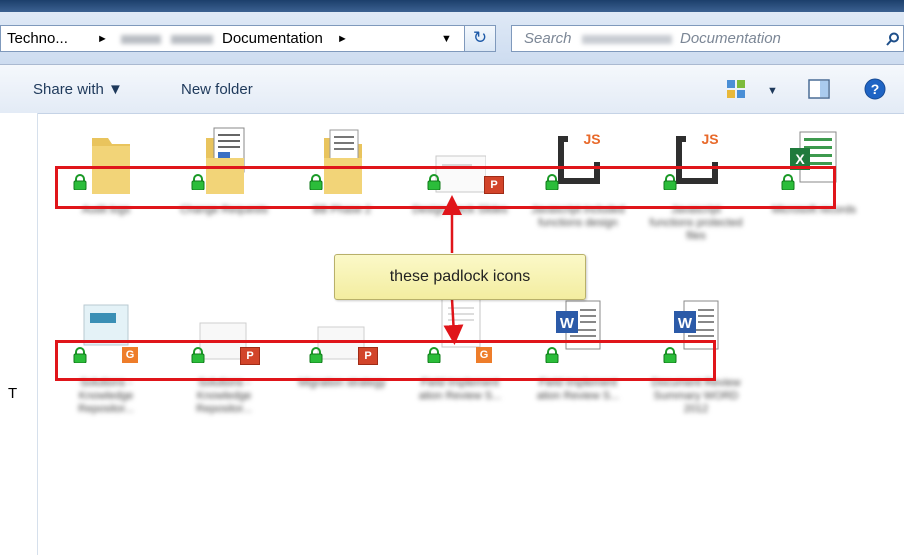  What do you see at coordinates (452, 89) in the screenshot?
I see `command-bar: Share with ▼ New folder ▼ ?` at bounding box center [452, 89].